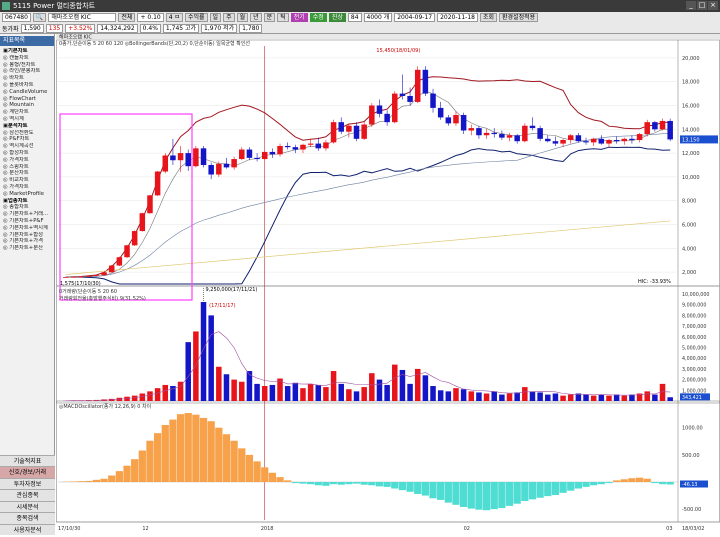 This screenshot has height=537, width=720. What do you see at coordinates (27, 228) in the screenshot?
I see `sidebar-item: ◎ 기본차트+역시계` at bounding box center [27, 228].